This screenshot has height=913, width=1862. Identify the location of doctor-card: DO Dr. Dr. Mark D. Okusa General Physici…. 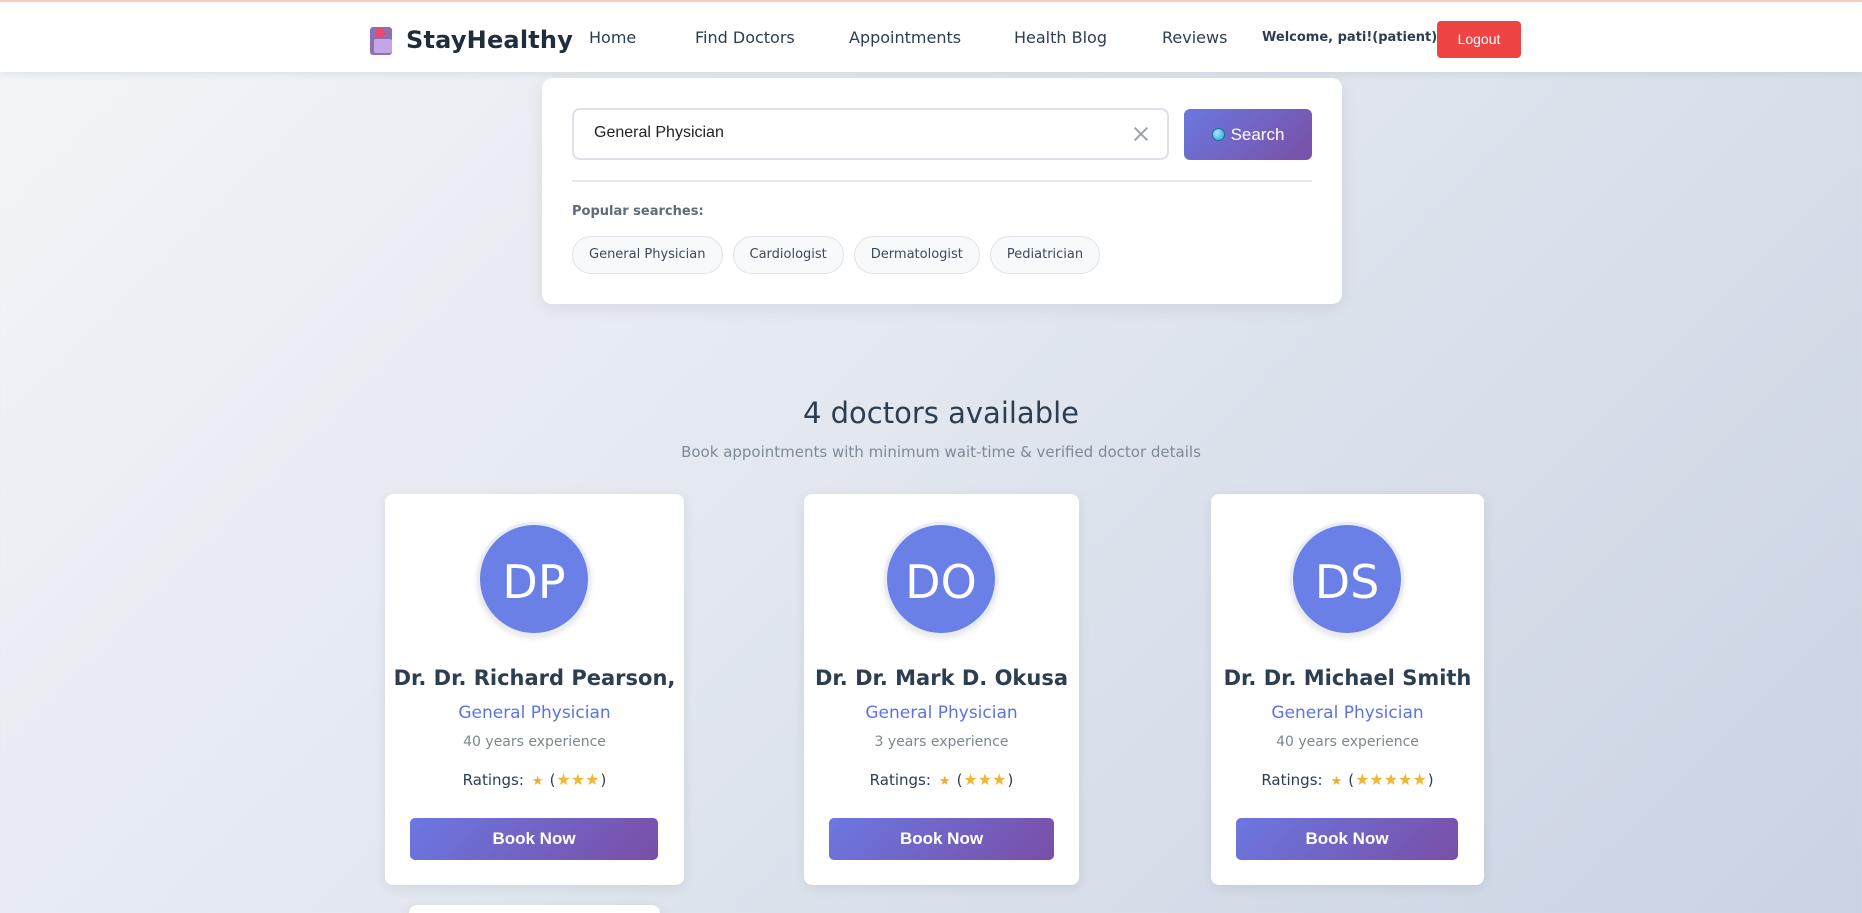
(941, 689).